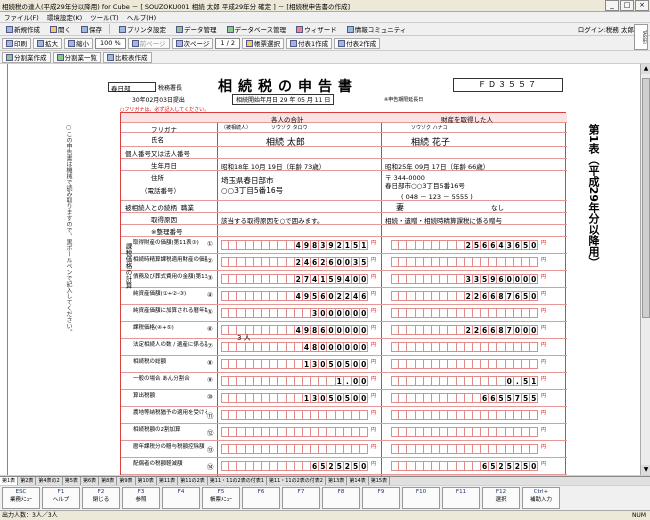 This screenshot has width=650, height=520. I want to click on heir-phone: ( 048 － 123 － 5555 ), so click(437, 196).